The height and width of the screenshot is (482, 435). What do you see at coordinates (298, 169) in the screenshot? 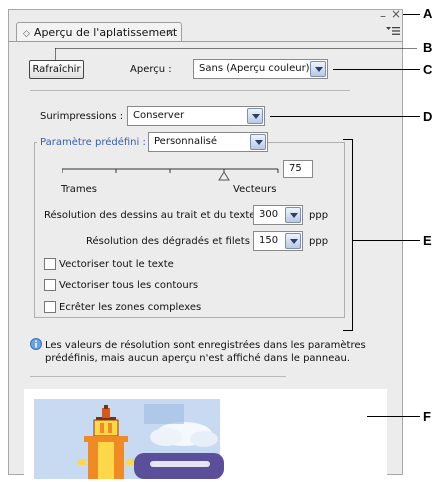
I see `slider-value-field: 75` at bounding box center [298, 169].